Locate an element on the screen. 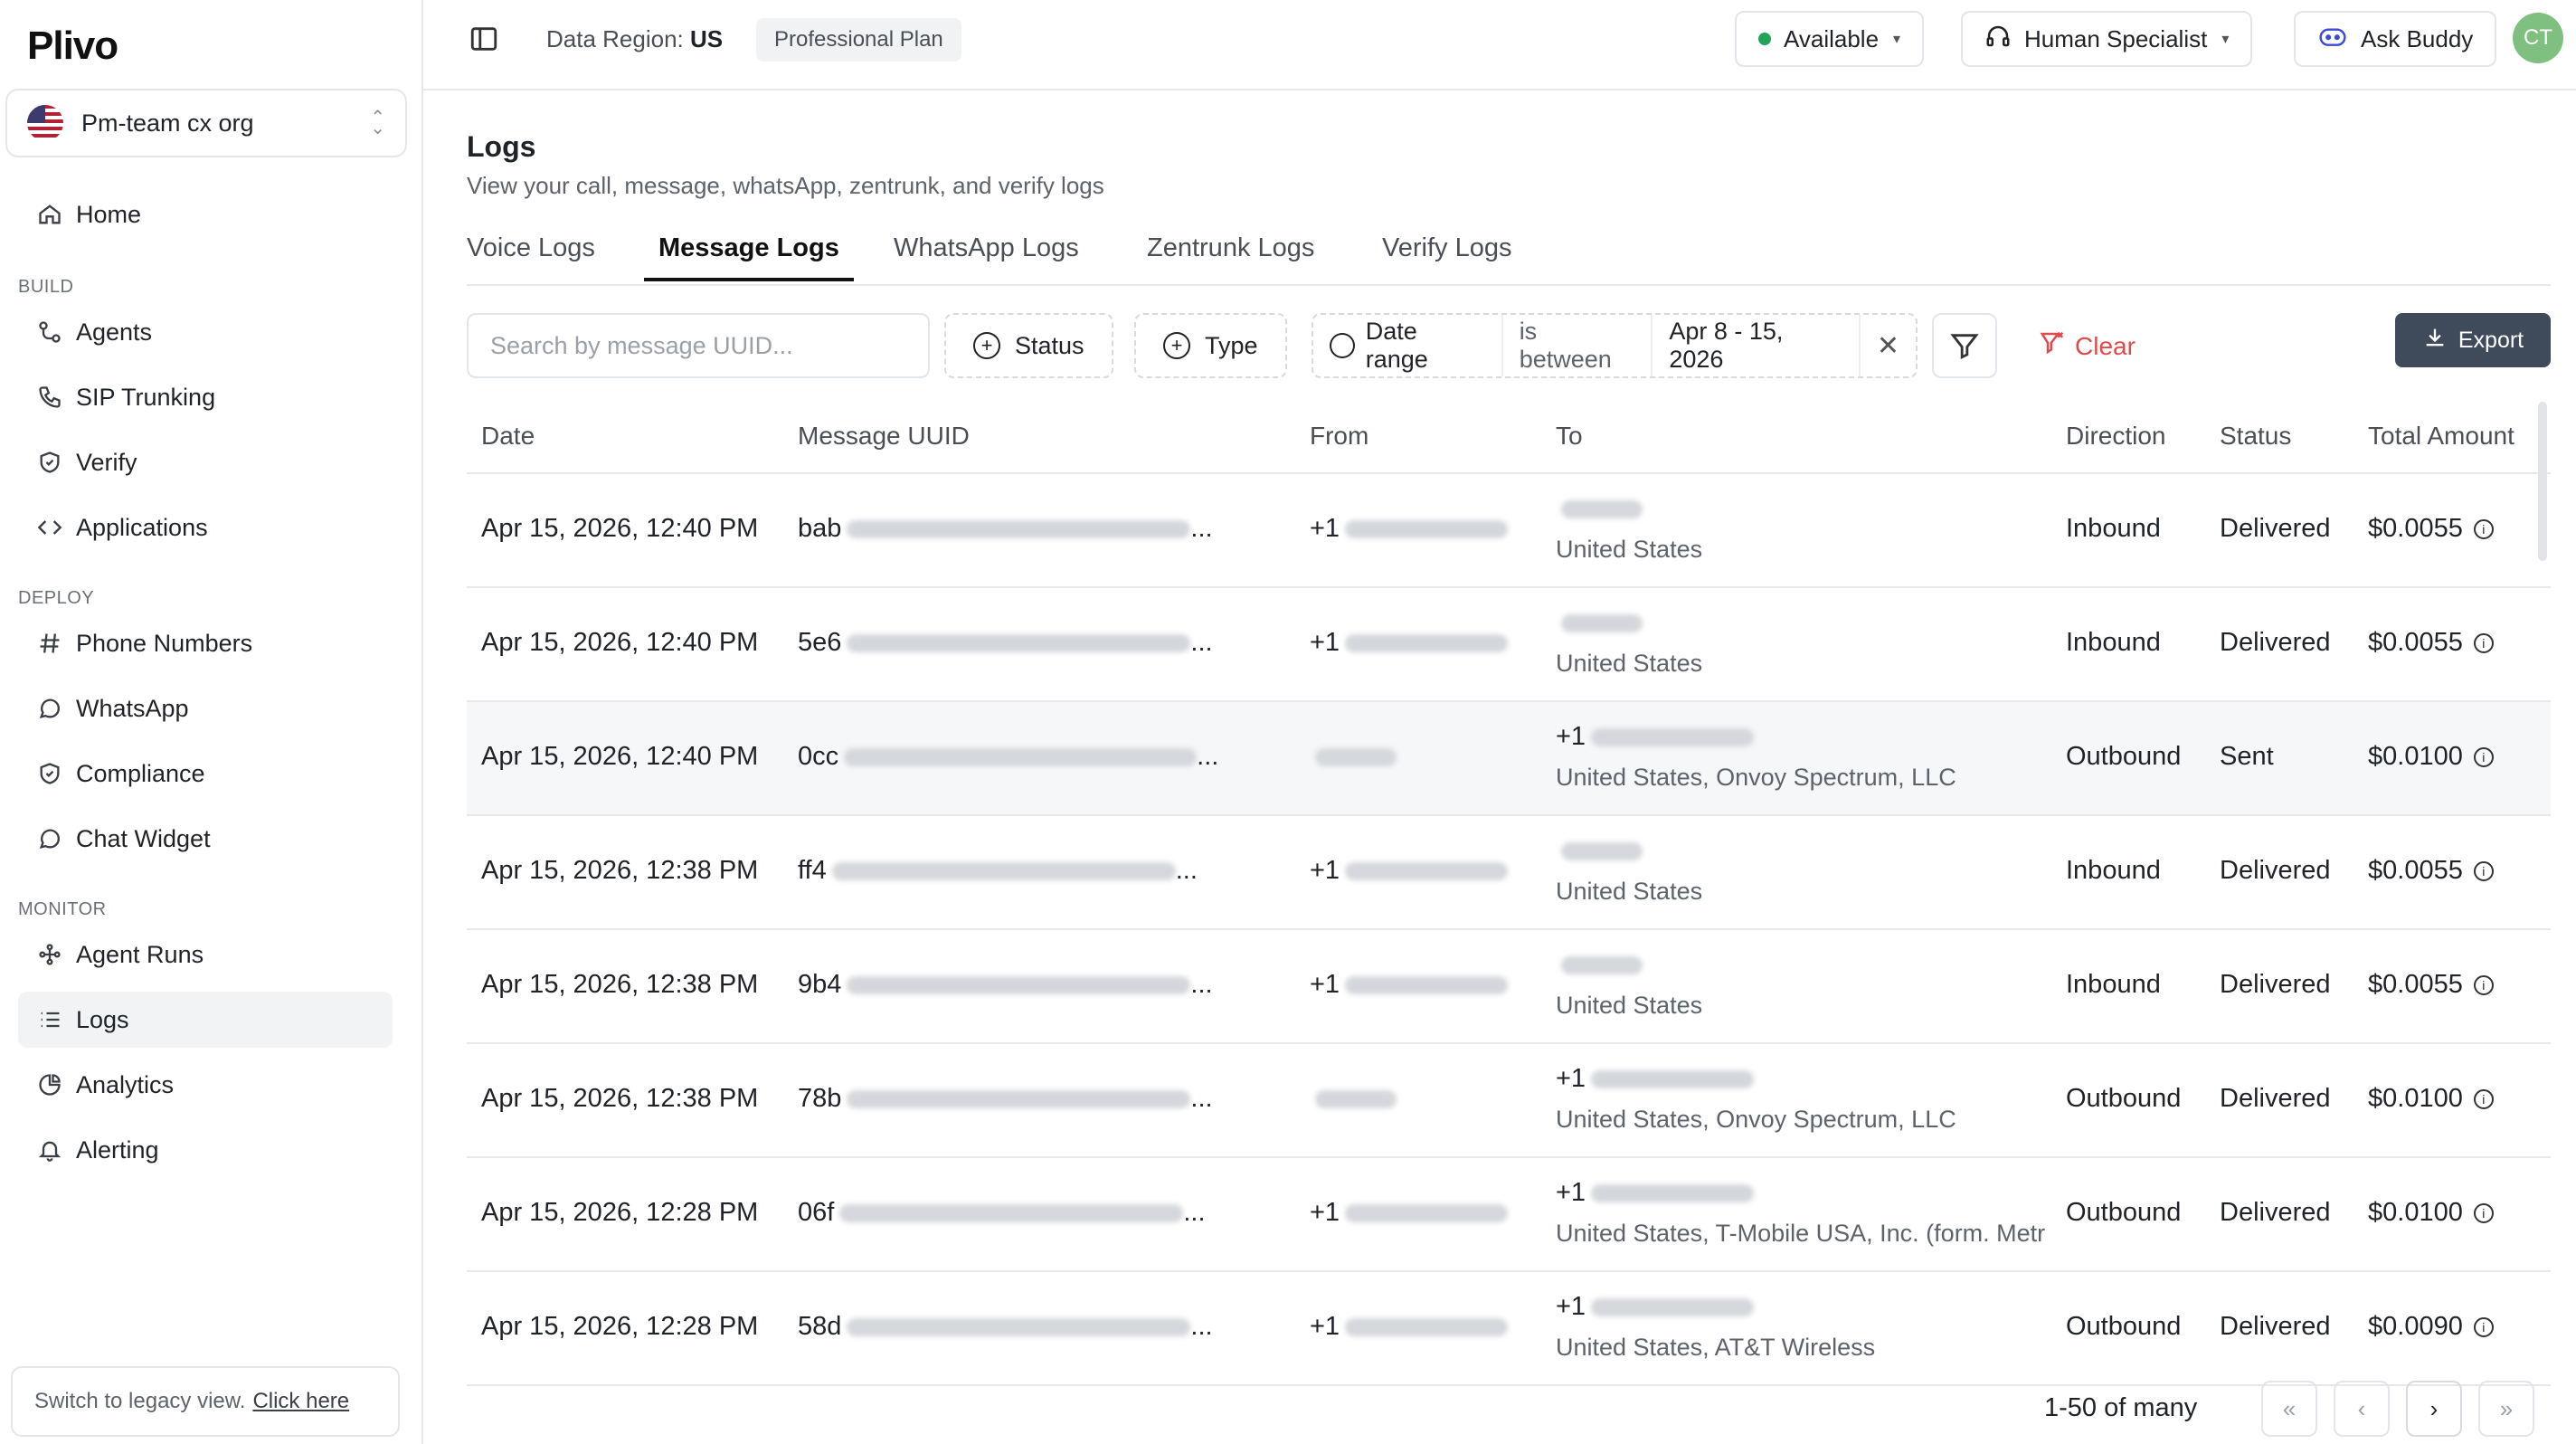  specialist-label: Human Specialist is located at coordinates (2116, 38).